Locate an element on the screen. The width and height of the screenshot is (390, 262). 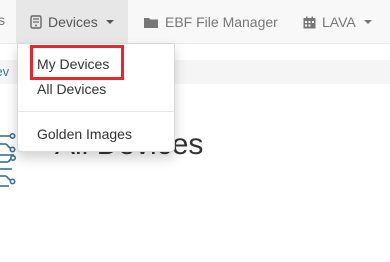
nav-devices-dropdown: Devices is located at coordinates (72, 22).